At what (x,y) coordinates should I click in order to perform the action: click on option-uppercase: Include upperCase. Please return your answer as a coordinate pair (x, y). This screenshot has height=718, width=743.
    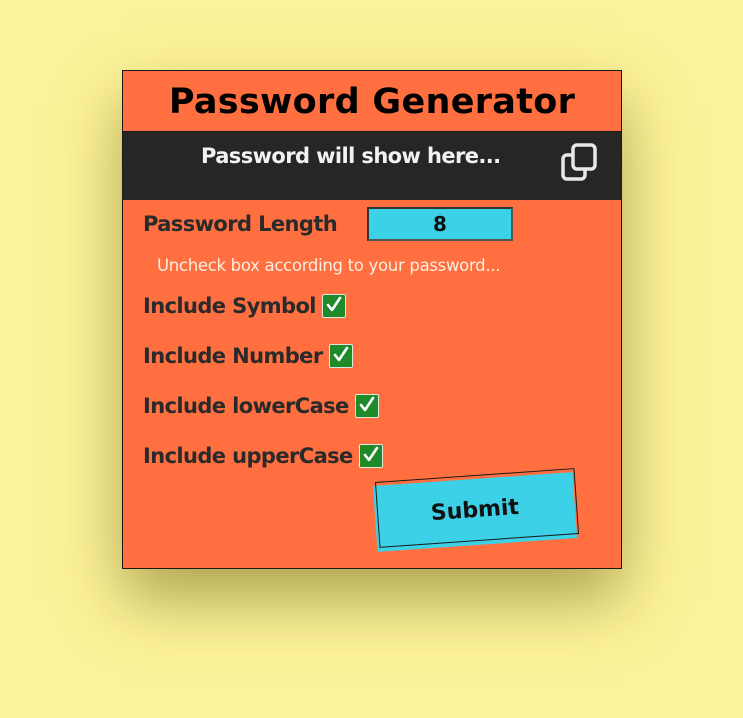
    Looking at the image, I should click on (263, 456).